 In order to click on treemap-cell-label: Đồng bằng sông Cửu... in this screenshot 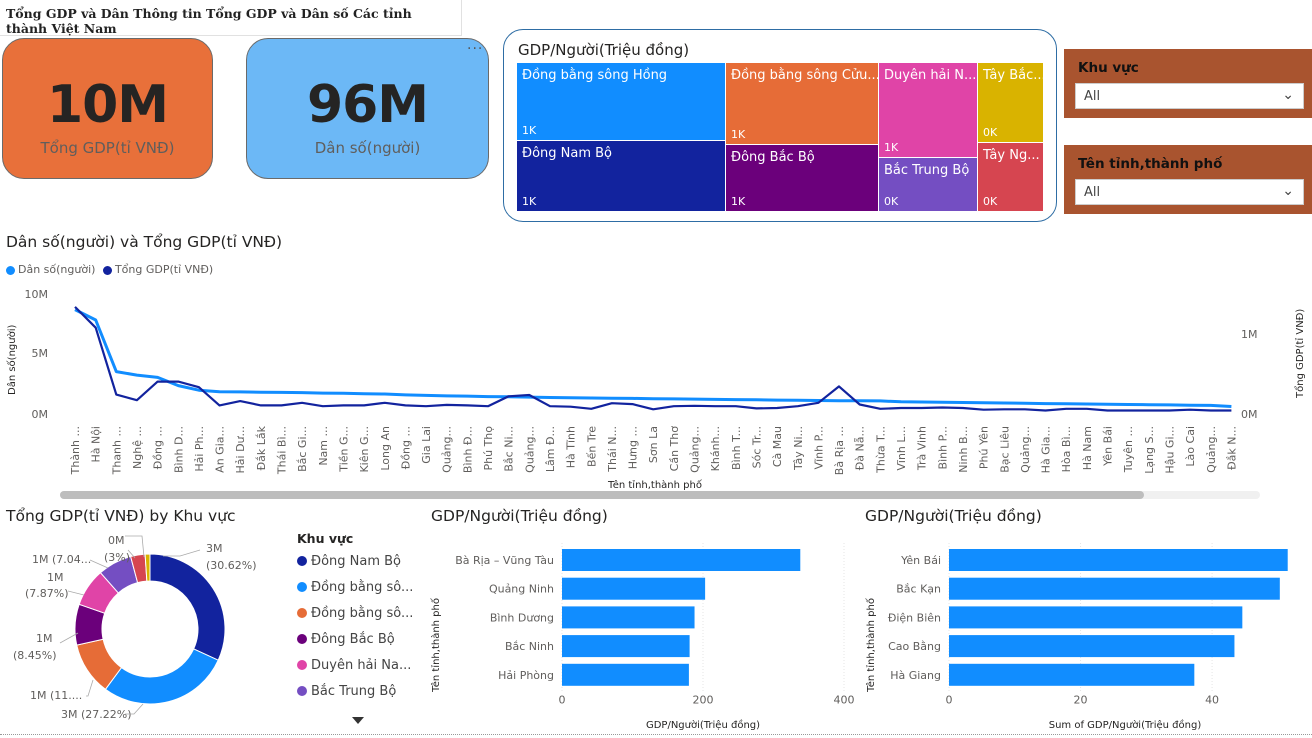, I will do `click(804, 75)`.